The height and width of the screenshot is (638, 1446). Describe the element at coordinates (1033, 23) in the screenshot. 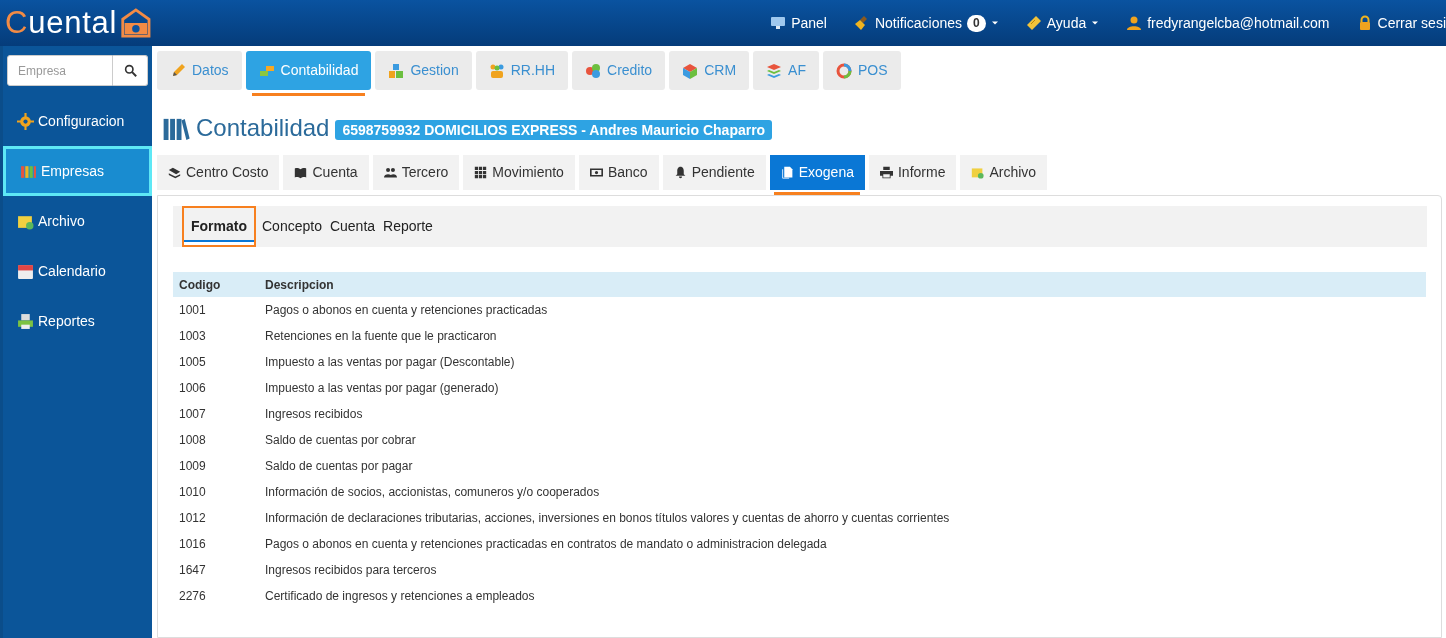

I see `ticket-icon` at that location.